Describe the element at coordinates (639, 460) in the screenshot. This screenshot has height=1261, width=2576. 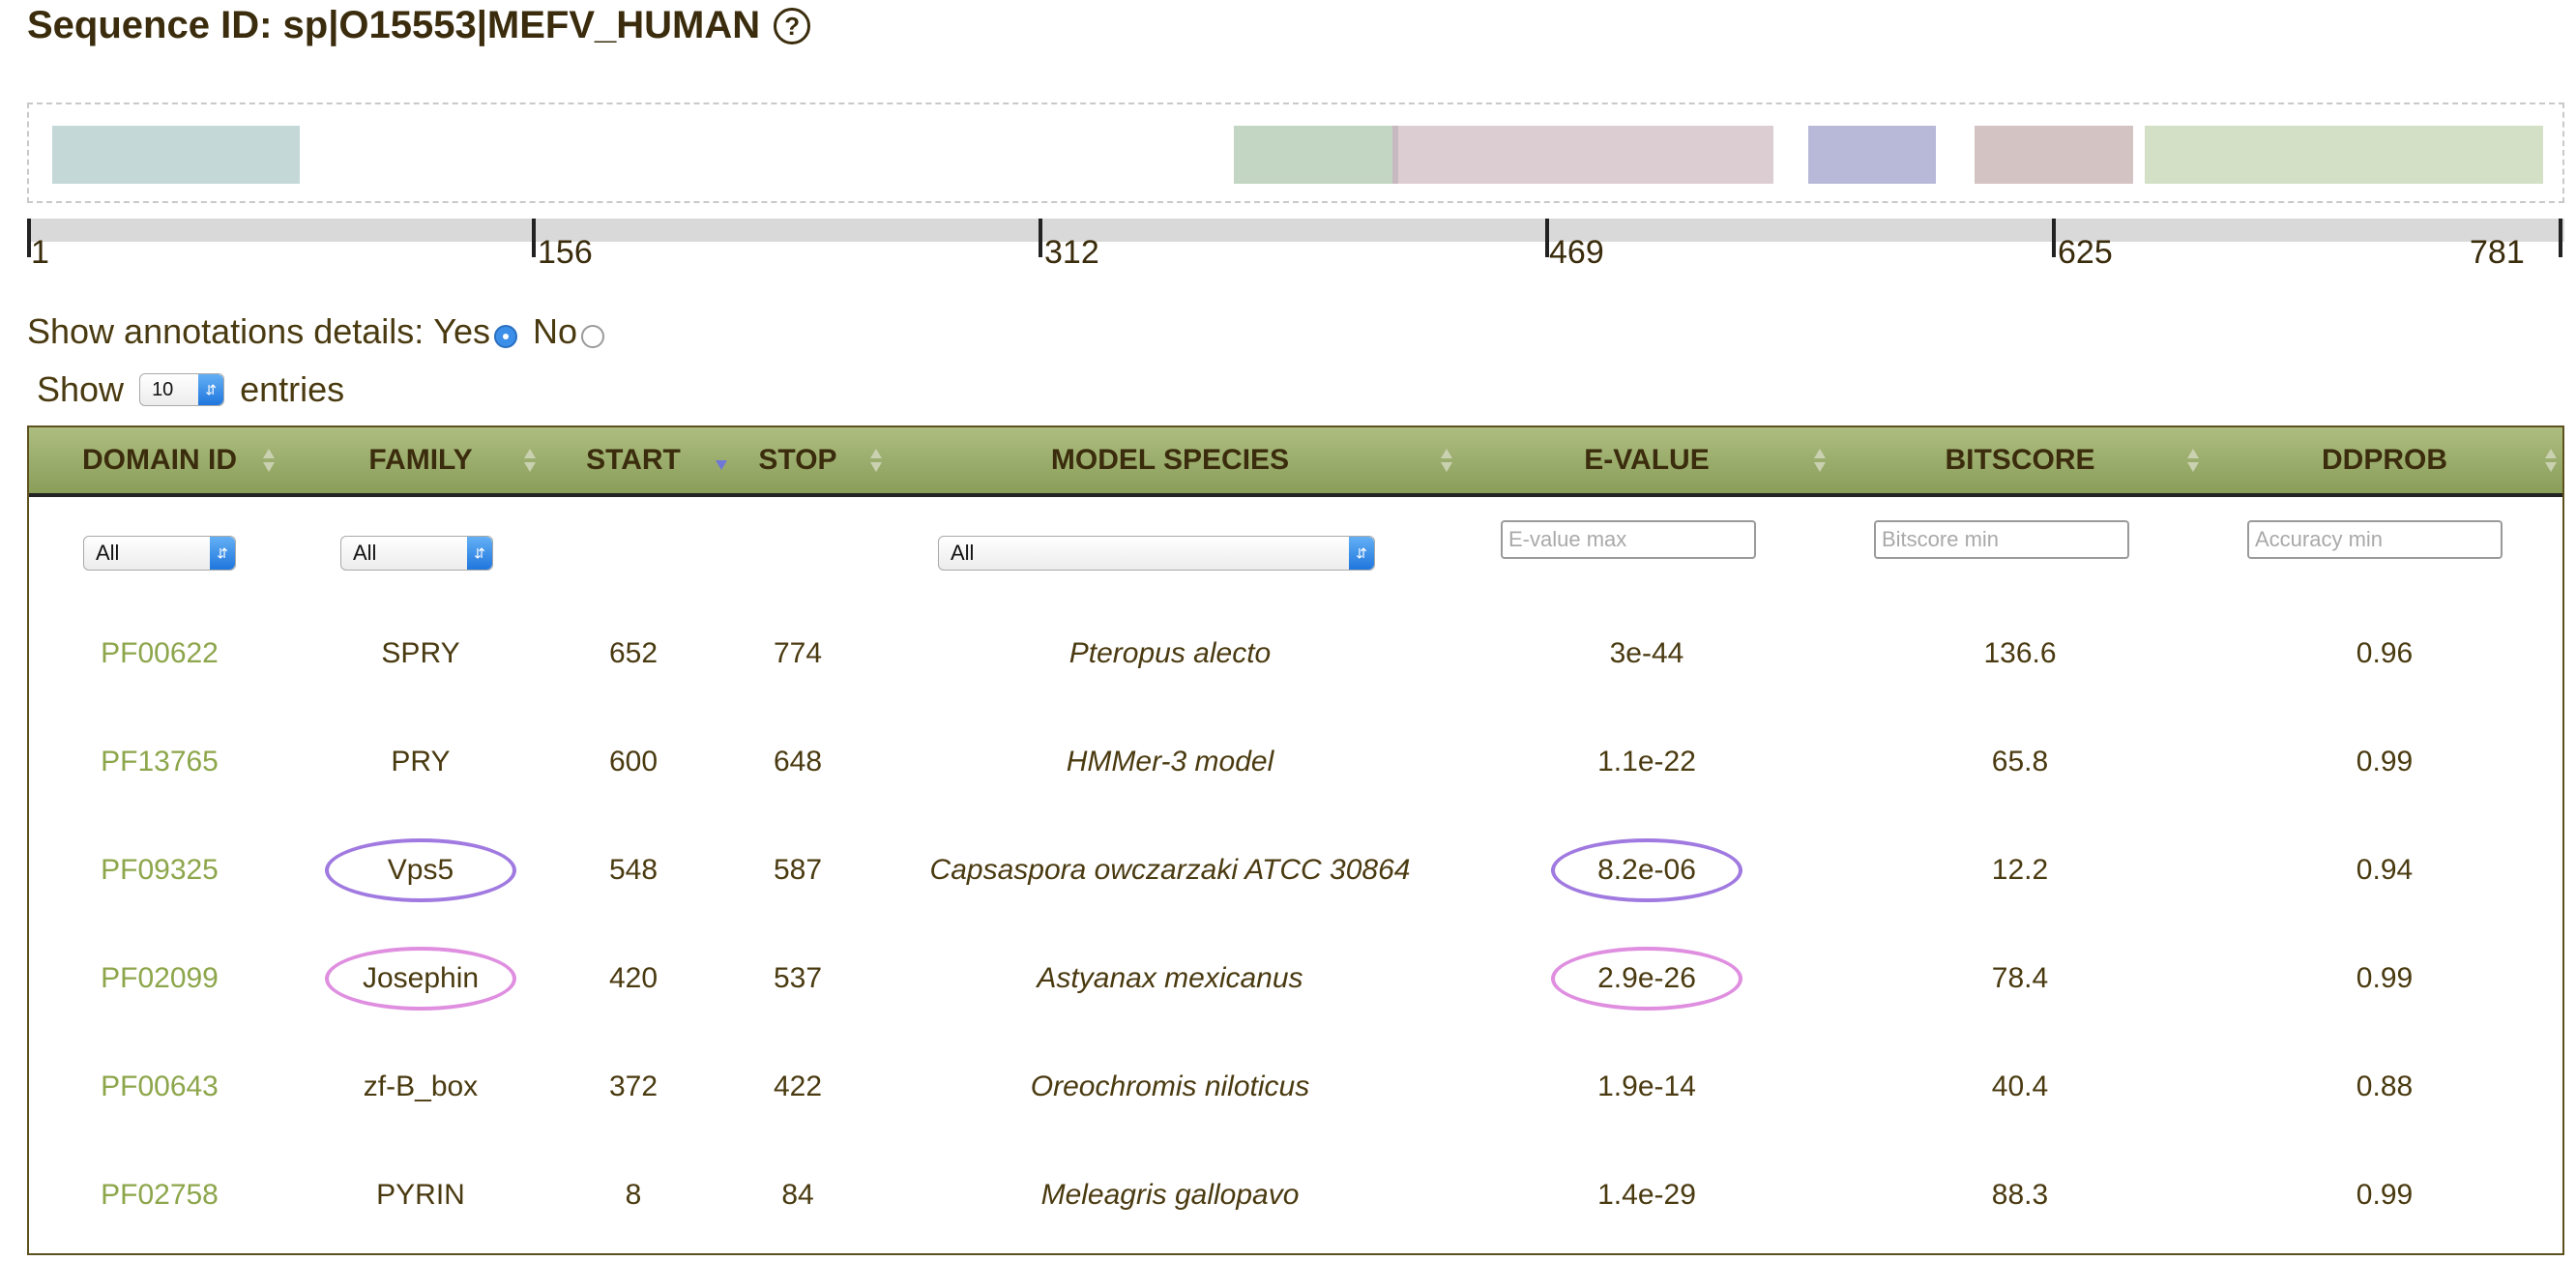
I see `column-header-start: START` at that location.